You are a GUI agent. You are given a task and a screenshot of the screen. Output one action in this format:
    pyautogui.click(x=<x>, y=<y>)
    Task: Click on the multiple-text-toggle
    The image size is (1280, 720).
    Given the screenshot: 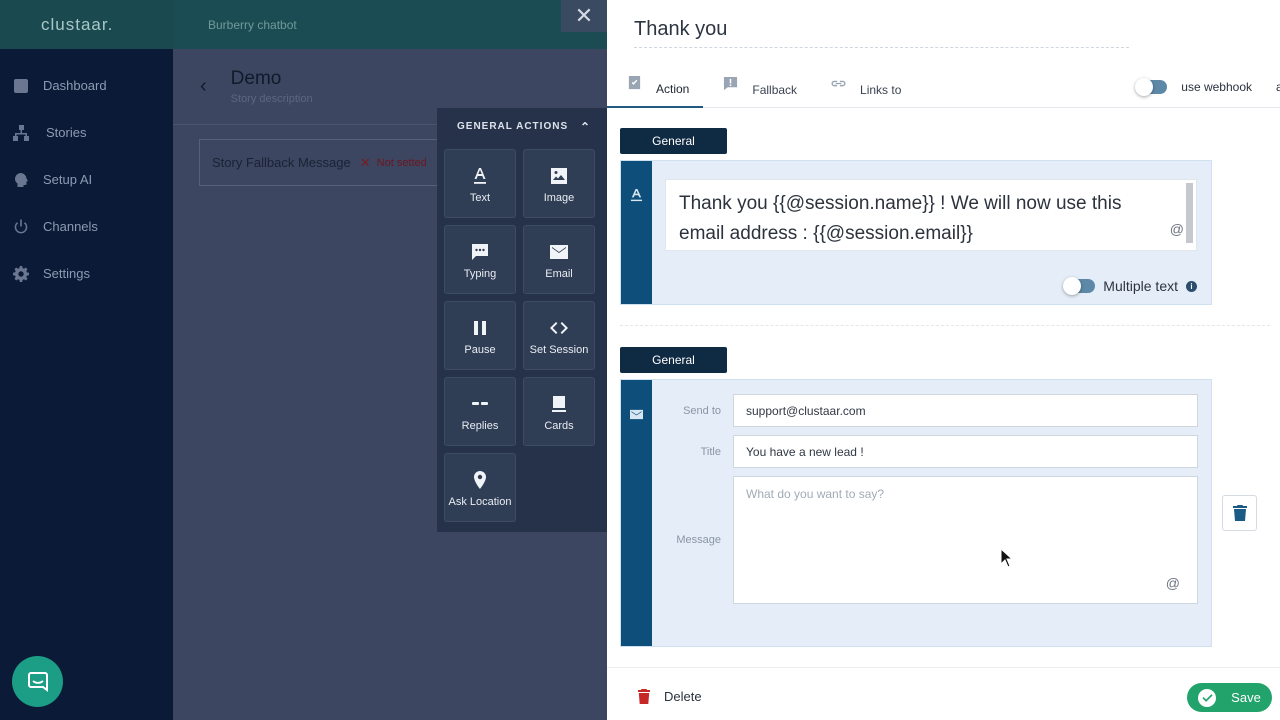 What is the action you would take?
    pyautogui.click(x=1079, y=286)
    